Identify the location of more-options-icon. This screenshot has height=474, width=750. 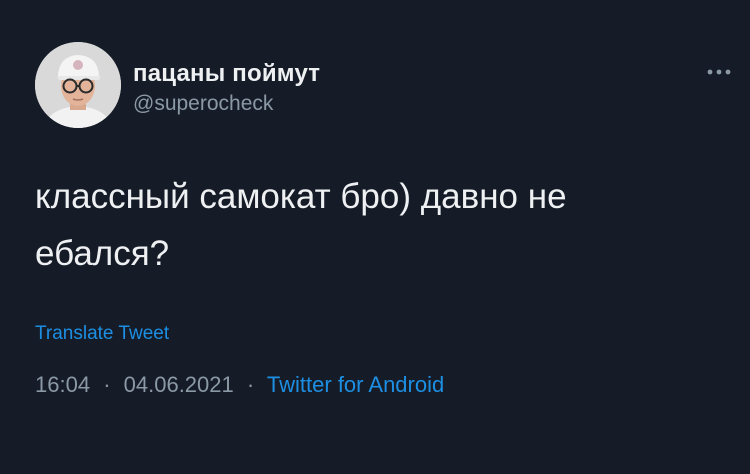
(719, 72).